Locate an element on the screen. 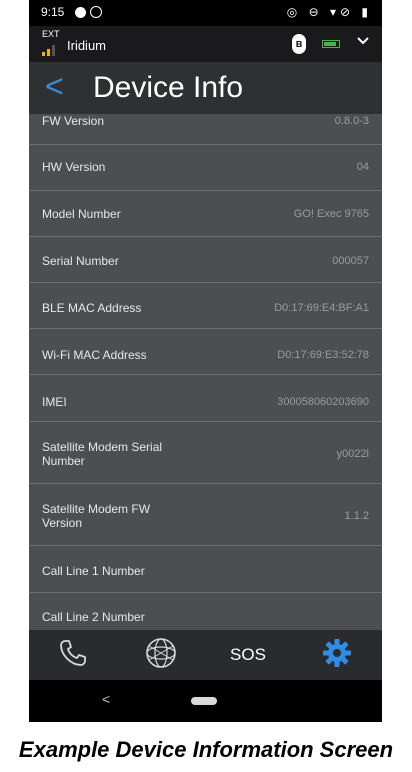 Image resolution: width=412 pixels, height=772 pixels. system-nav-bar: < is located at coordinates (205, 701).